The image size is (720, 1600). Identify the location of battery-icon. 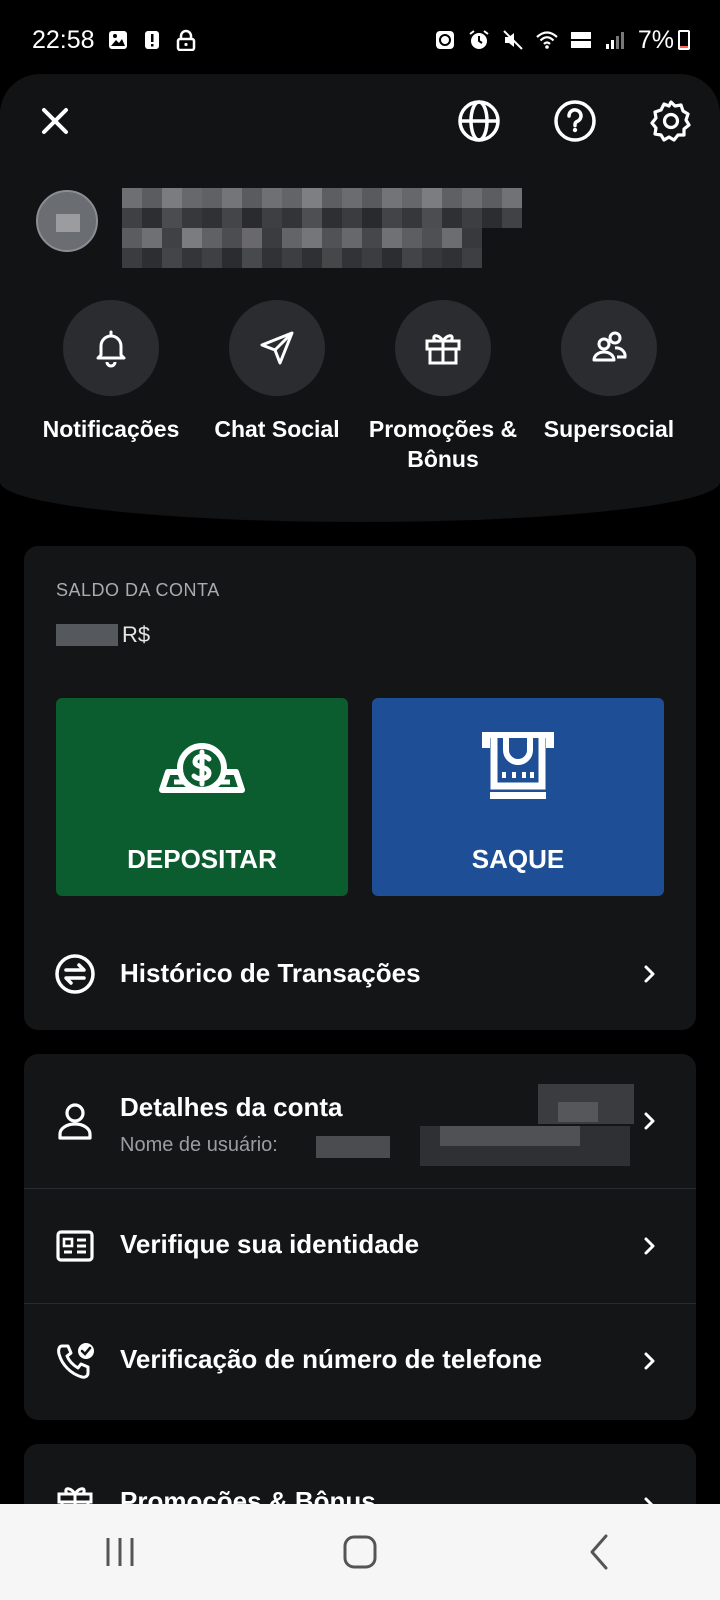
(684, 40).